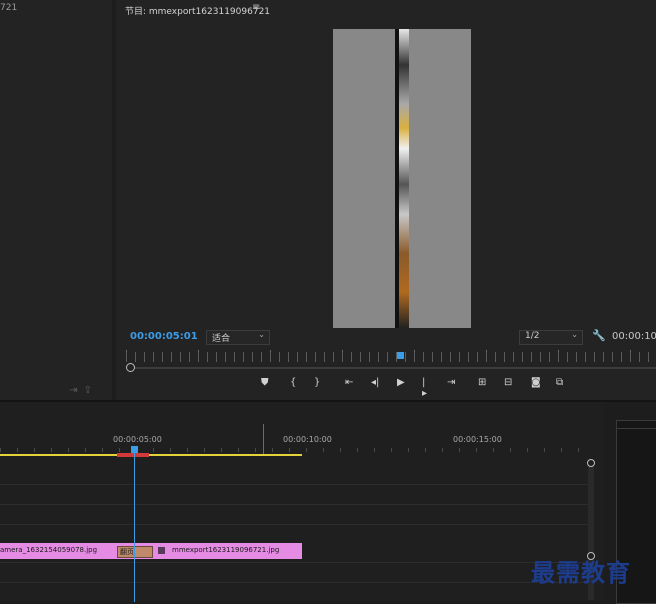 The image size is (656, 604). Describe the element at coordinates (221, 339) in the screenshot. I see `fit-zoom-label: 适合` at that location.